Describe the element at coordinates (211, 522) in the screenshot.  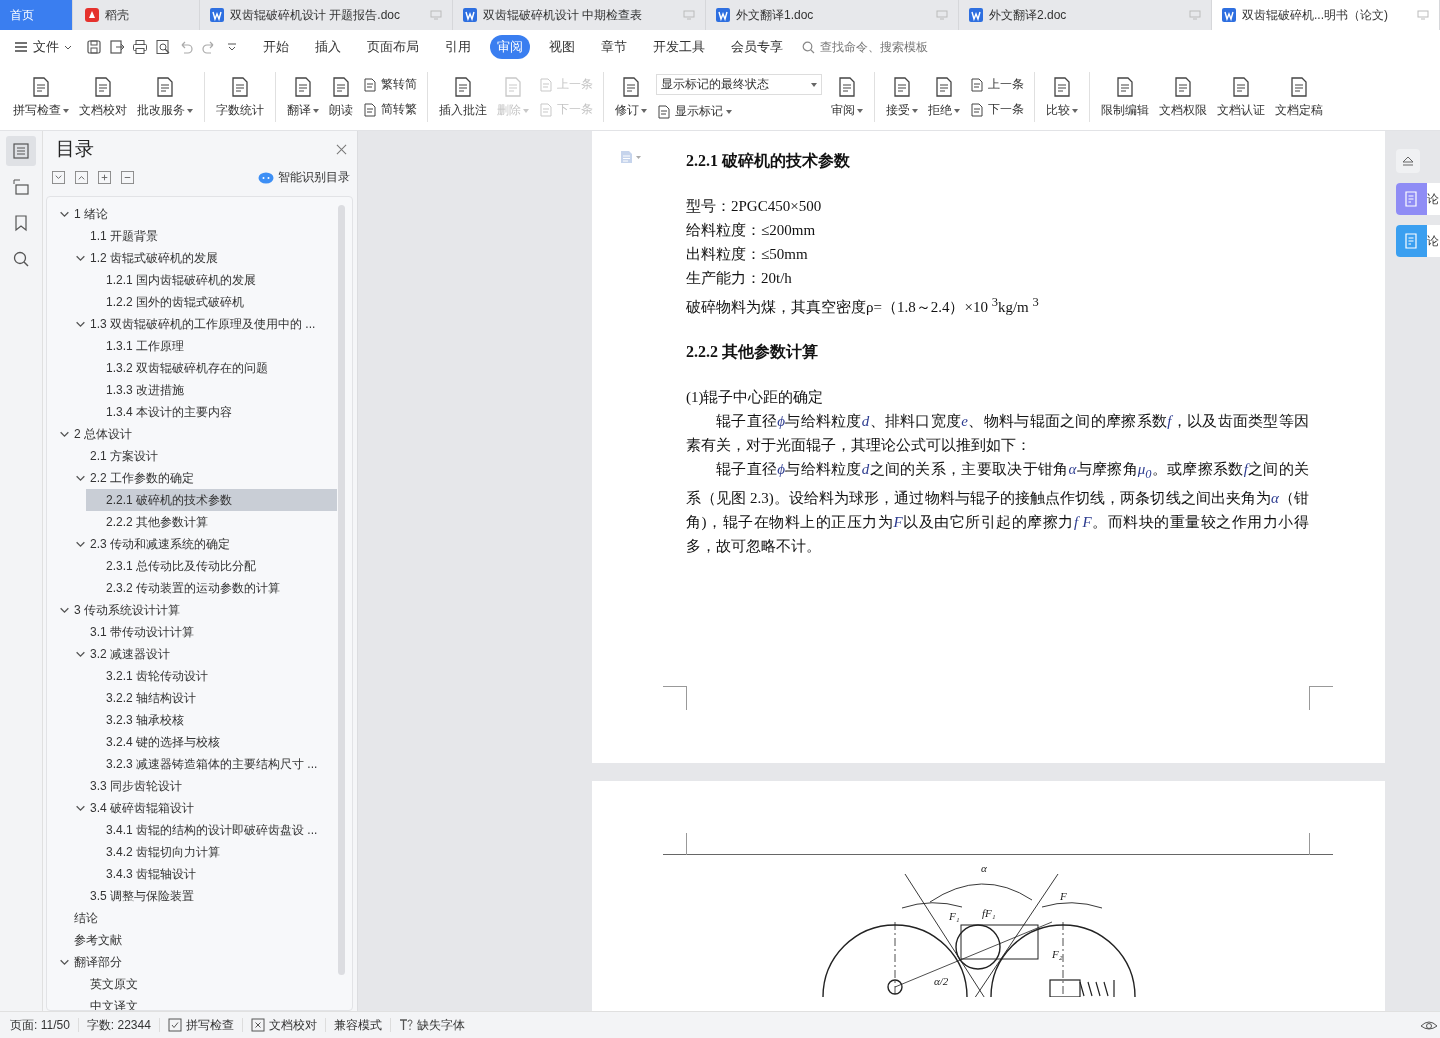
I see `toc-item: 2.2.2 其他参数计算` at that location.